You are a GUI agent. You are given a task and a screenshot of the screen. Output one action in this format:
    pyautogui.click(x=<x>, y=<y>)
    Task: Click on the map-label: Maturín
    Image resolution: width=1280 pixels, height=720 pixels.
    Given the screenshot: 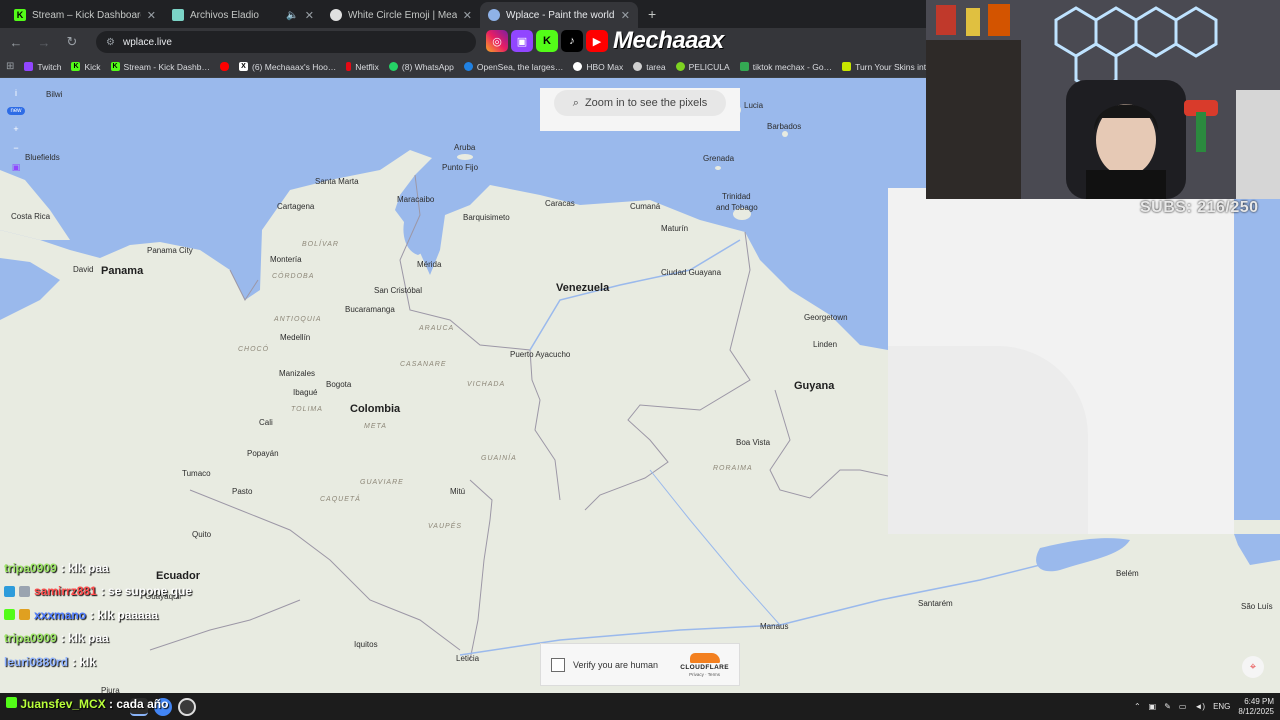 What is the action you would take?
    pyautogui.click(x=675, y=228)
    